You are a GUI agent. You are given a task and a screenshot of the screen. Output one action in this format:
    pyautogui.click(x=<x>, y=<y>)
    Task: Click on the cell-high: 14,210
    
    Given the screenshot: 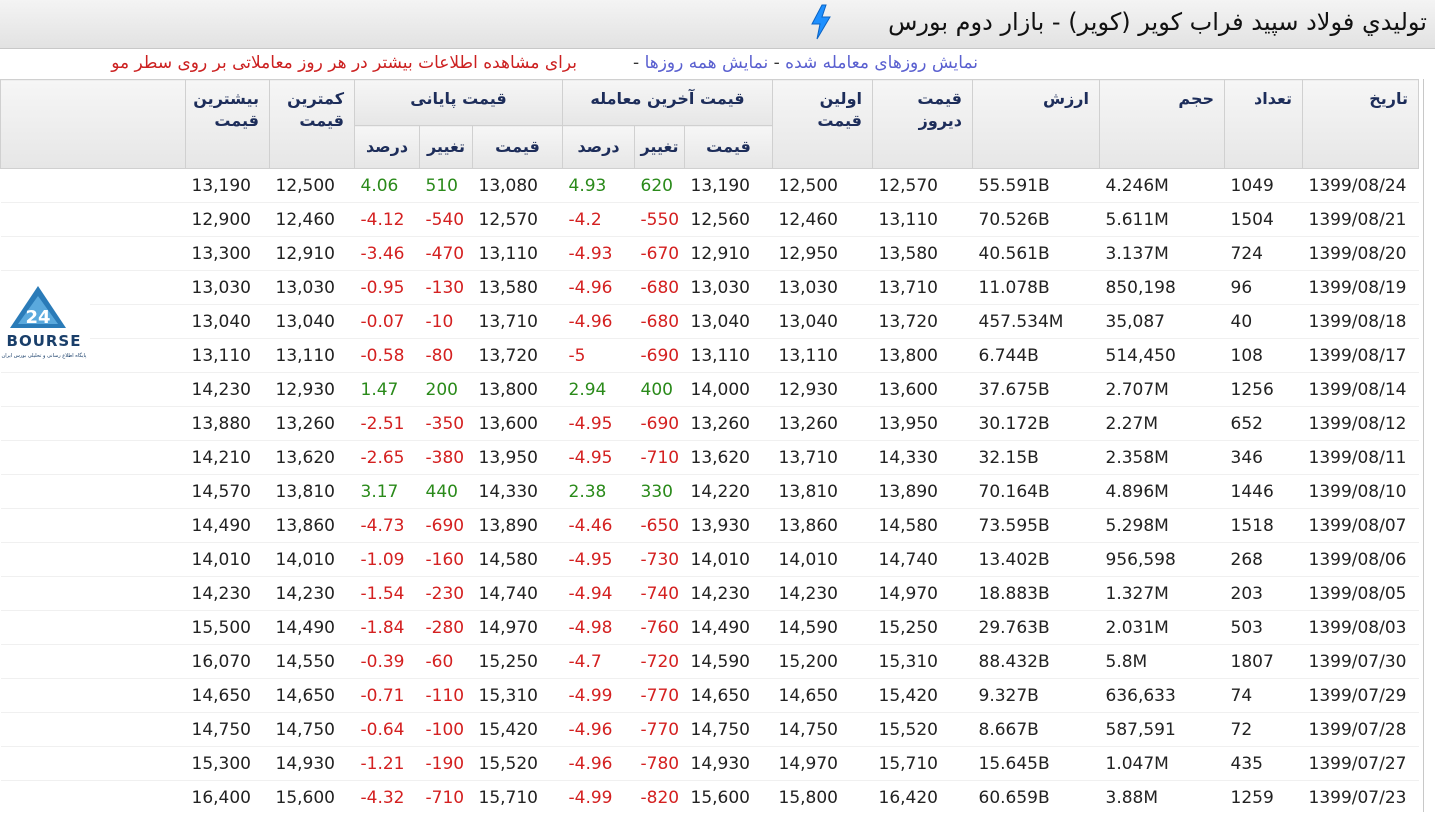 What is the action you would take?
    pyautogui.click(x=227, y=457)
    